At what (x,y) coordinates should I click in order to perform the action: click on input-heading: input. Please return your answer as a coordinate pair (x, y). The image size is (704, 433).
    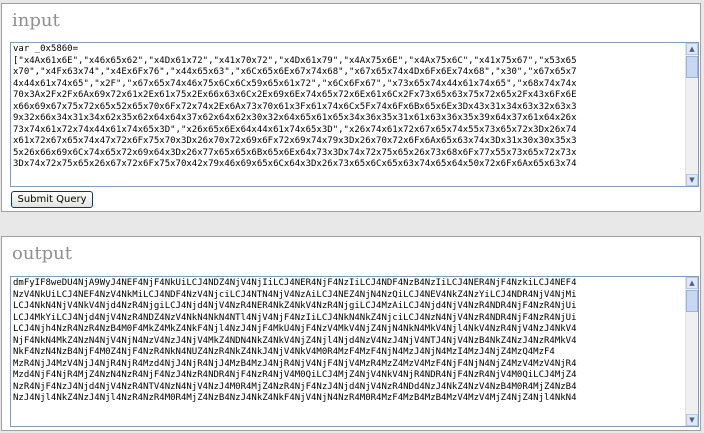
    Looking at the image, I should click on (36, 20).